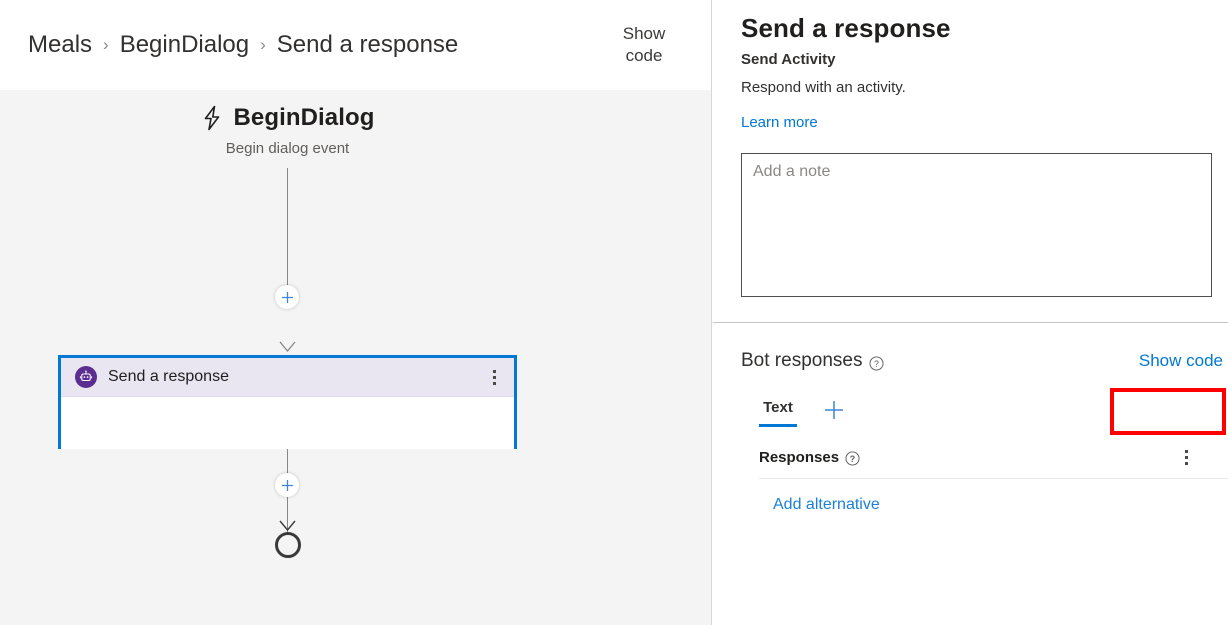  What do you see at coordinates (778, 425) in the screenshot?
I see `tab-selected-indicator` at bounding box center [778, 425].